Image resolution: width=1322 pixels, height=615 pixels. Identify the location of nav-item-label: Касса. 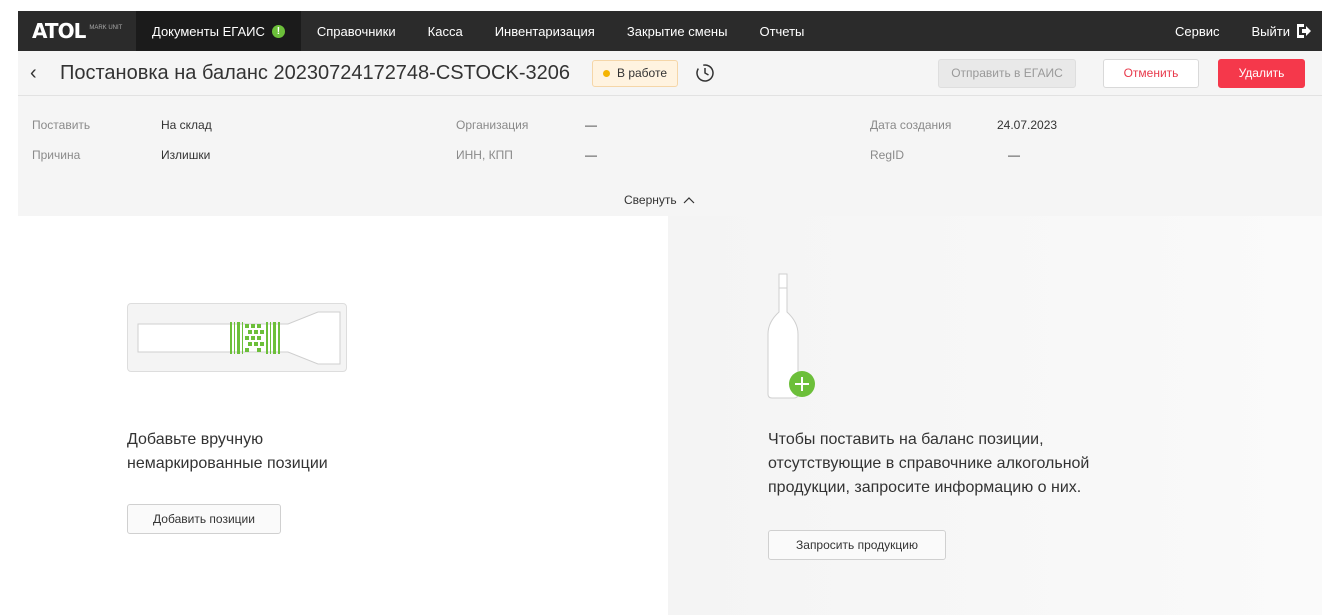
(445, 31).